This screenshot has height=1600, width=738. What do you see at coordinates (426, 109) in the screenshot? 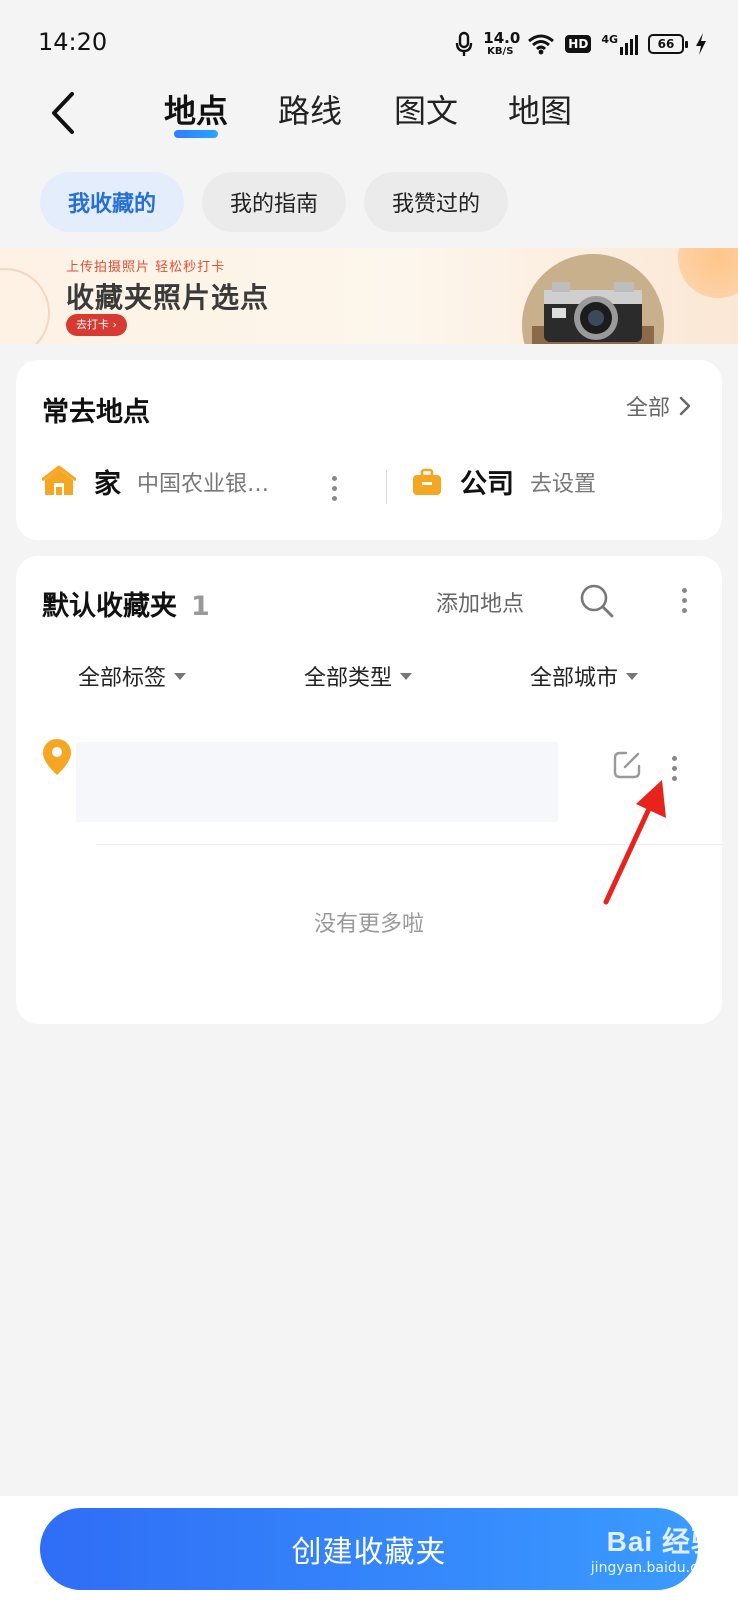
I see `tab-posts: 图文` at bounding box center [426, 109].